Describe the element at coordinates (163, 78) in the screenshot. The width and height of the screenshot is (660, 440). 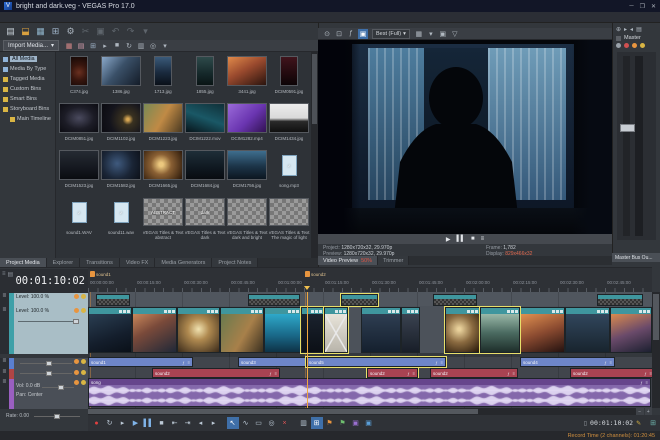
I see `media-item: 1713.jpg` at that location.